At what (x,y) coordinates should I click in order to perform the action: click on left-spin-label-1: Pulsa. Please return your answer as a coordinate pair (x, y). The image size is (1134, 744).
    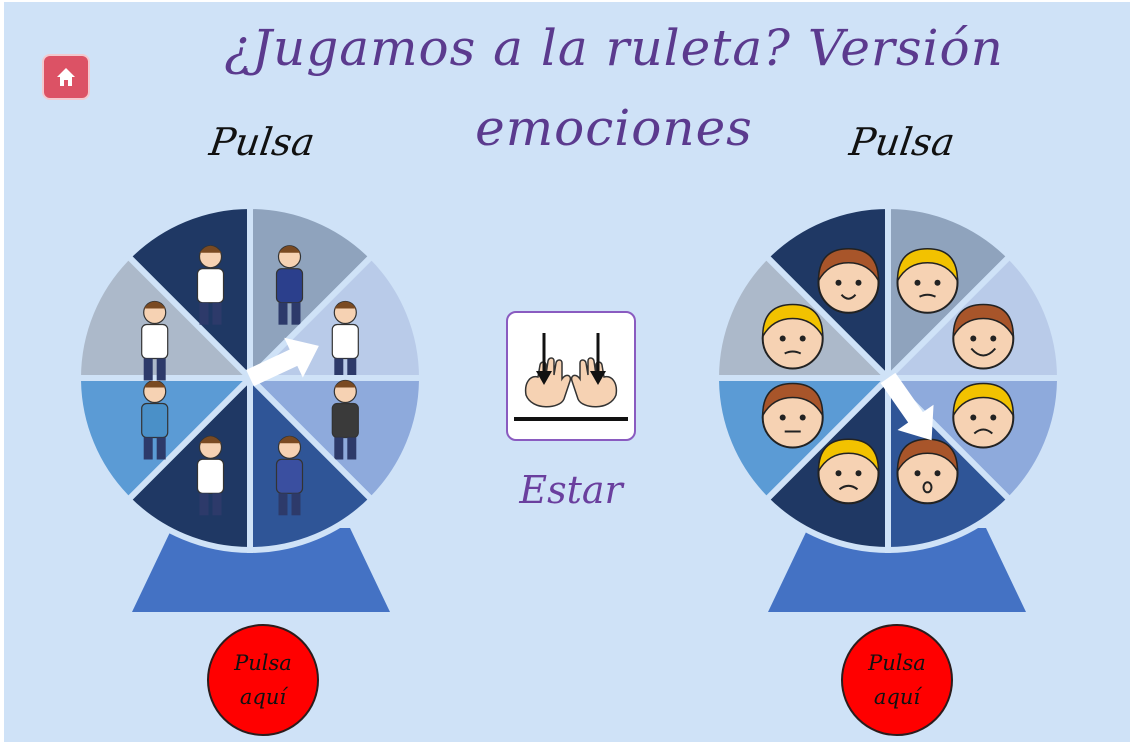
    Looking at the image, I should click on (263, 663).